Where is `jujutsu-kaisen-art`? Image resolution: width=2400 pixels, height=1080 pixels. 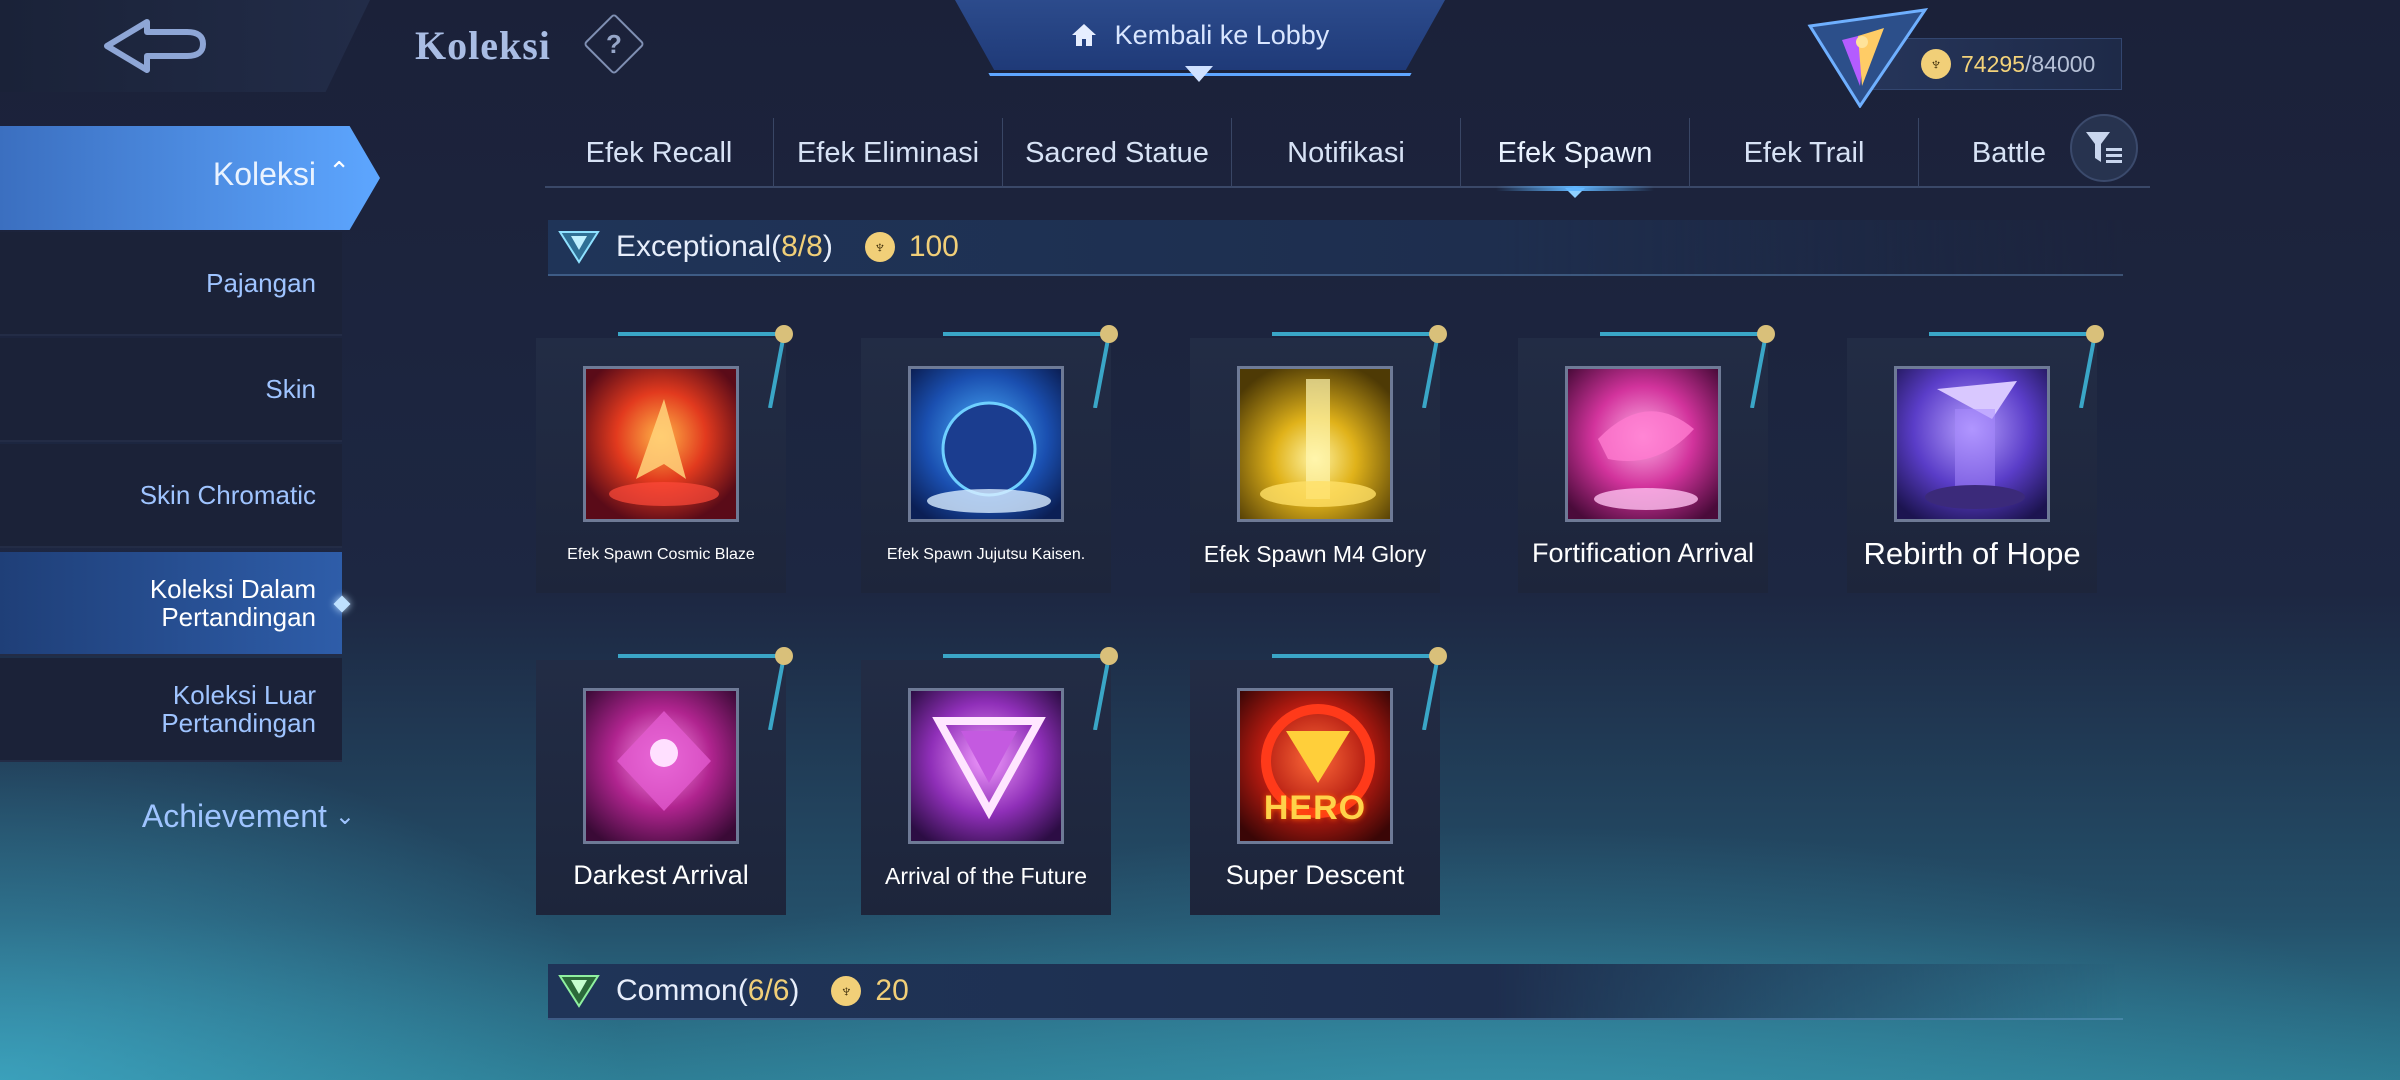 jujutsu-kaisen-art is located at coordinates (989, 457).